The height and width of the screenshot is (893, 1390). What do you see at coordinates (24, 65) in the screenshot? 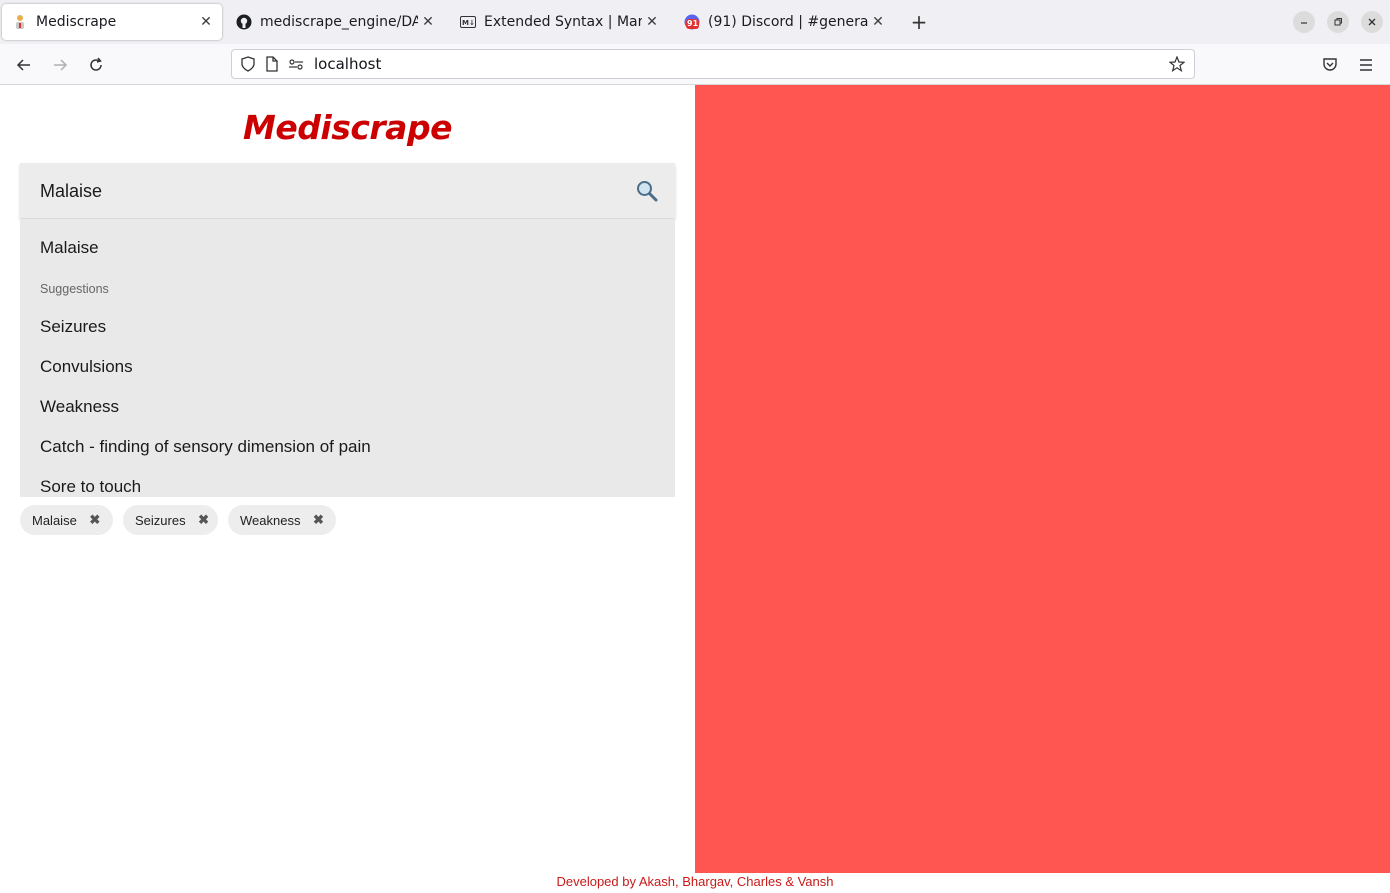
I see `back-arrow-icon` at bounding box center [24, 65].